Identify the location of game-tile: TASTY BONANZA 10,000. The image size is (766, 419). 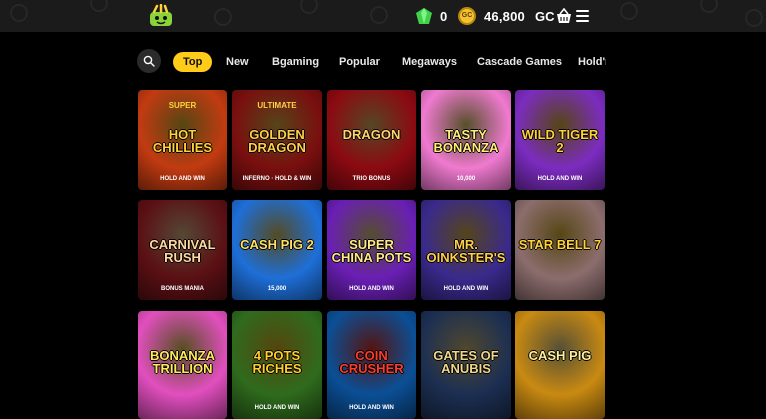
(466, 140).